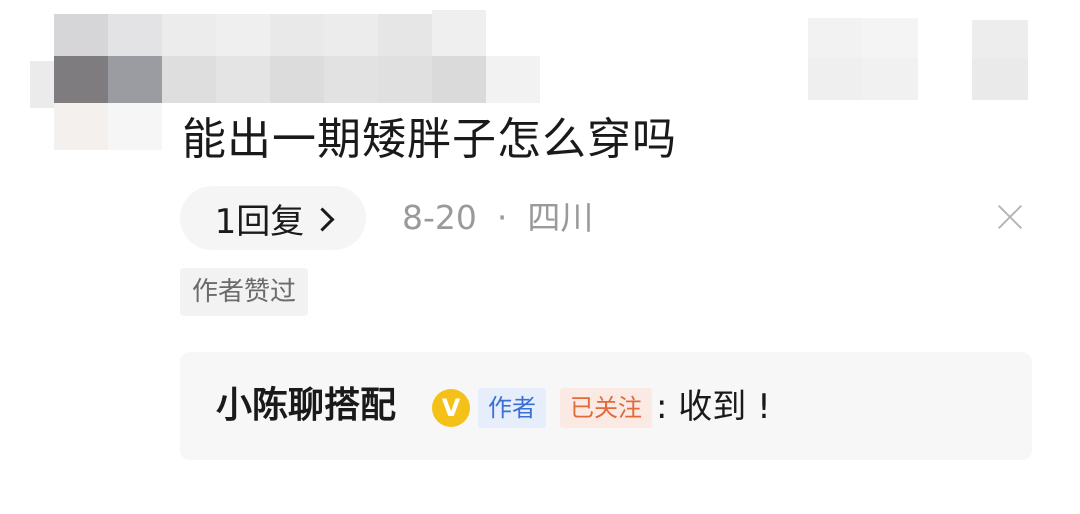 The height and width of the screenshot is (514, 1080). What do you see at coordinates (923, 59) in the screenshot?
I see `redacted-header-right` at bounding box center [923, 59].